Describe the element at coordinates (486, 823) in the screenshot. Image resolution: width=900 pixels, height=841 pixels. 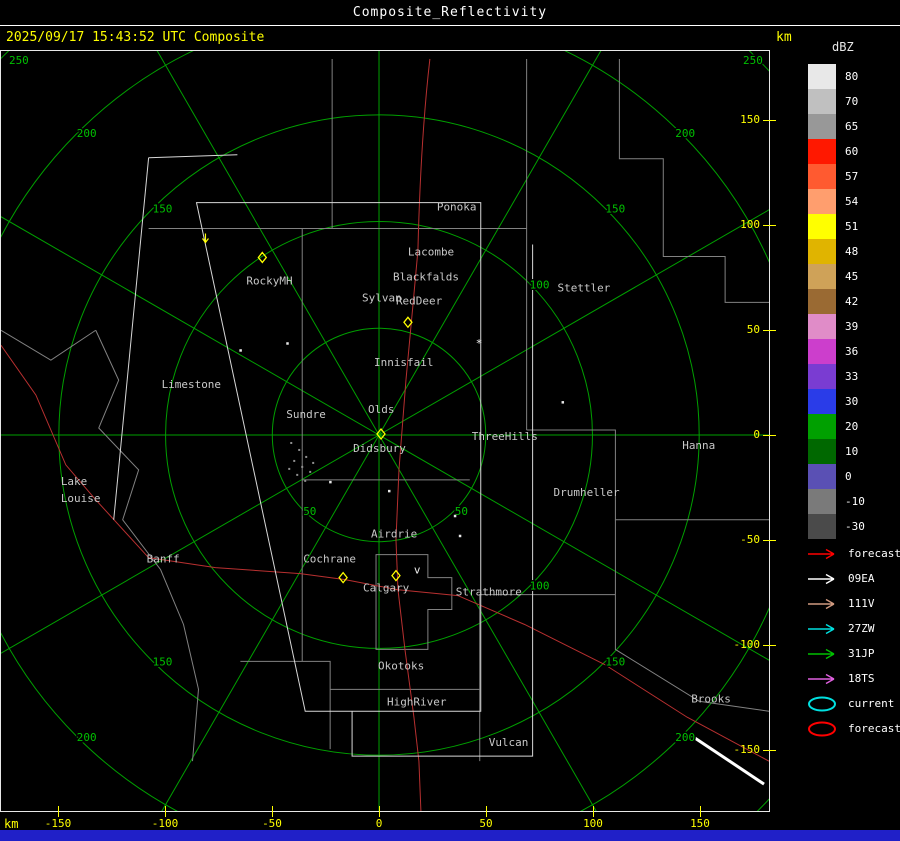
I see `bottom-axis-label: 50` at that location.